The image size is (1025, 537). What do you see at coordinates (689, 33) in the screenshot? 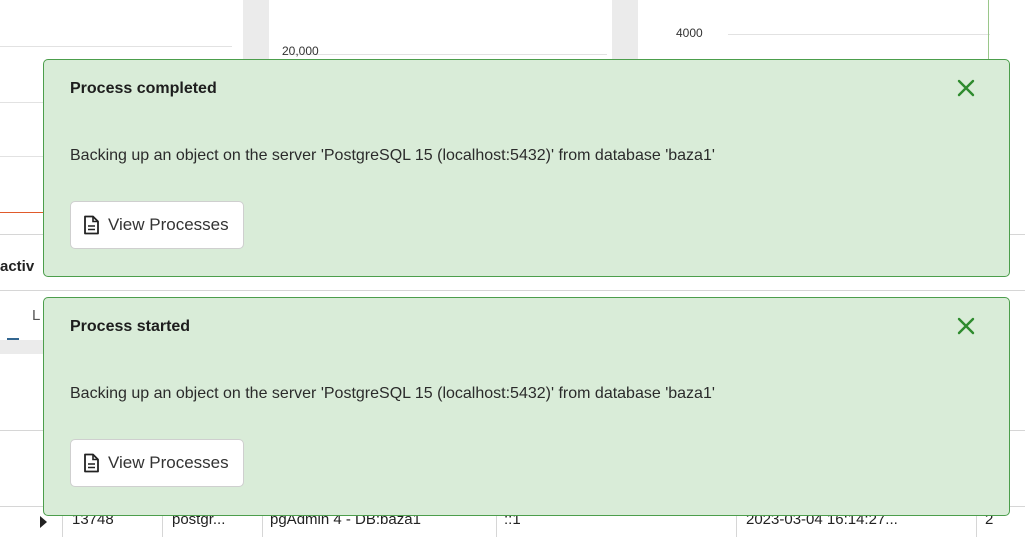
I see `chart-tick-label: 4000` at bounding box center [689, 33].